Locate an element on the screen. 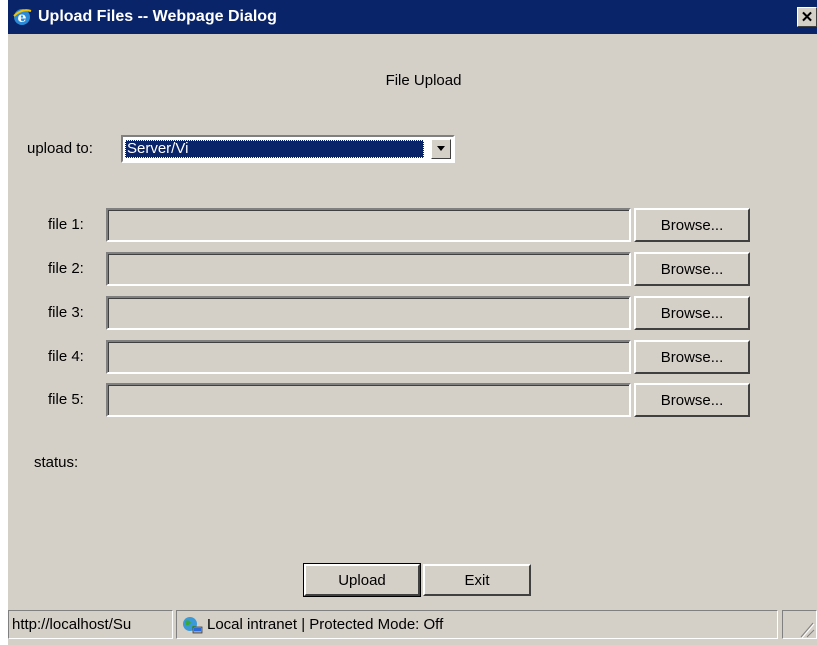 Image resolution: width=817 pixels, height=645 pixels. internet-explorer-icon: e is located at coordinates (22, 17).